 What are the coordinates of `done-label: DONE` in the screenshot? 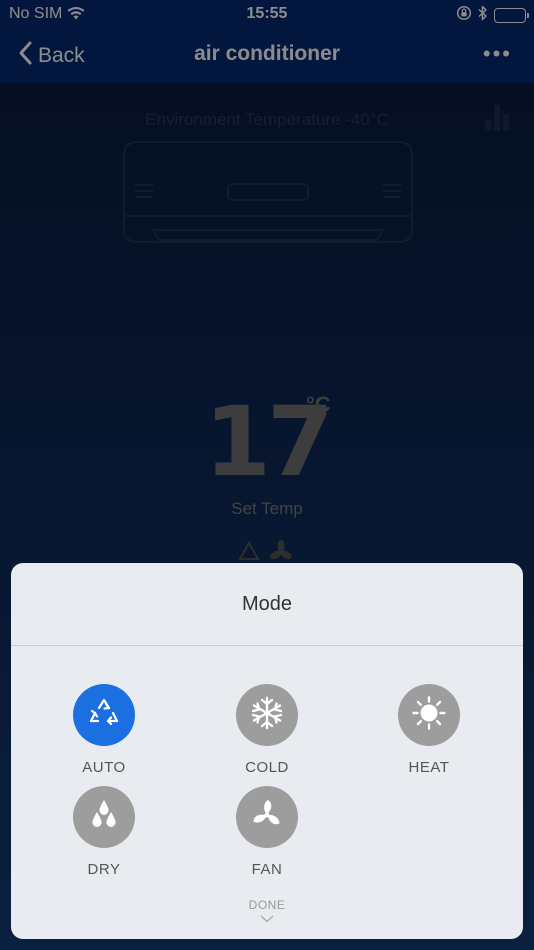 It's located at (267, 905).